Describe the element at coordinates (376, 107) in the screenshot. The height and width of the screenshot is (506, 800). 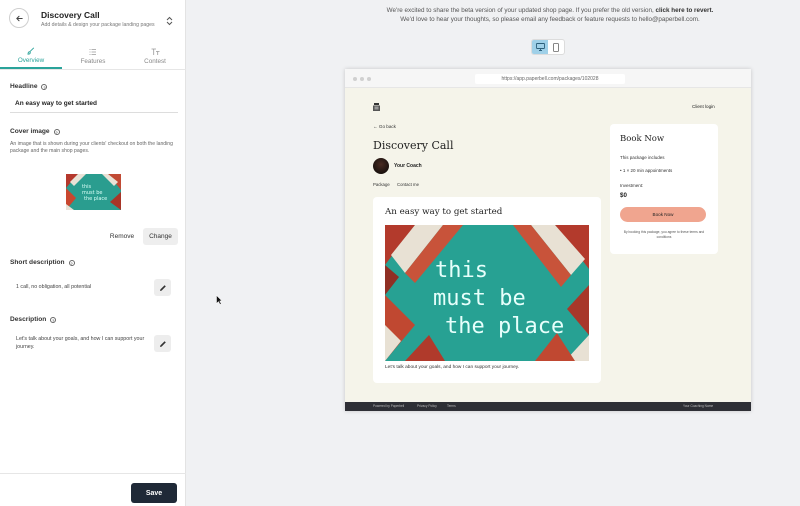
I see `bell-logo-icon` at that location.